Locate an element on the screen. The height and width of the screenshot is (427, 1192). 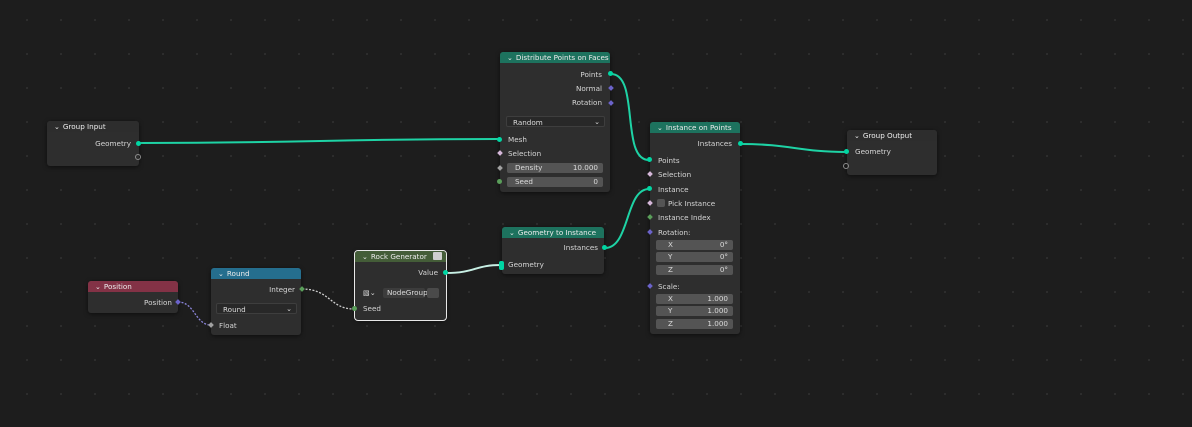
pick-instance-label: Pick Instance is located at coordinates (692, 203).